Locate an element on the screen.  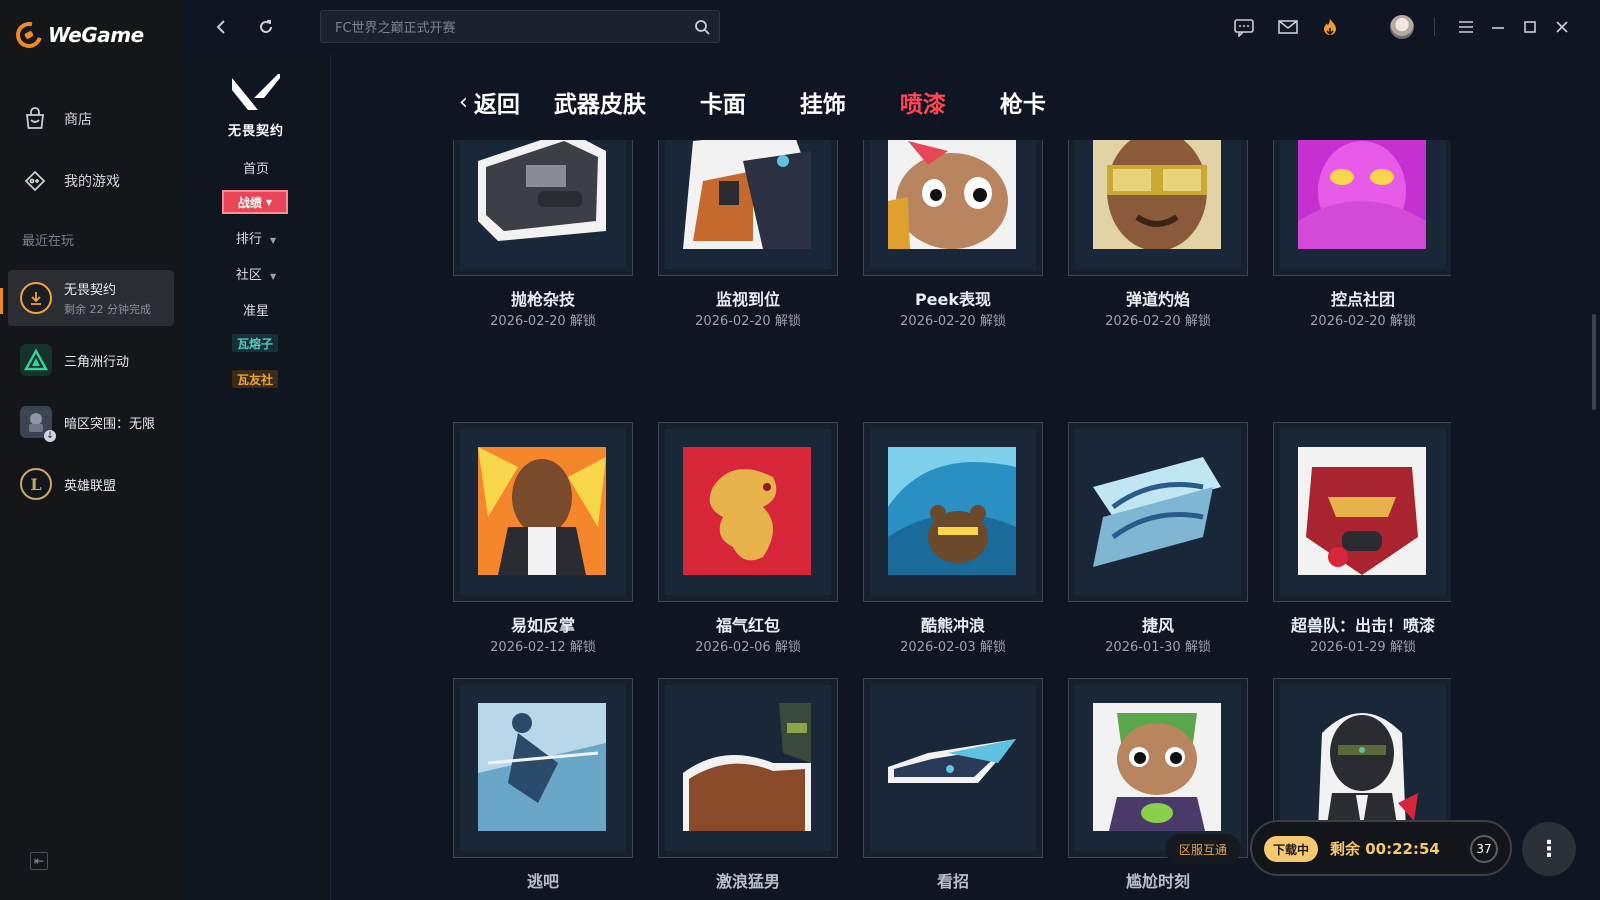
download-status-pill: 下载中 剩余 00:22:54 37 is located at coordinates (1381, 848).